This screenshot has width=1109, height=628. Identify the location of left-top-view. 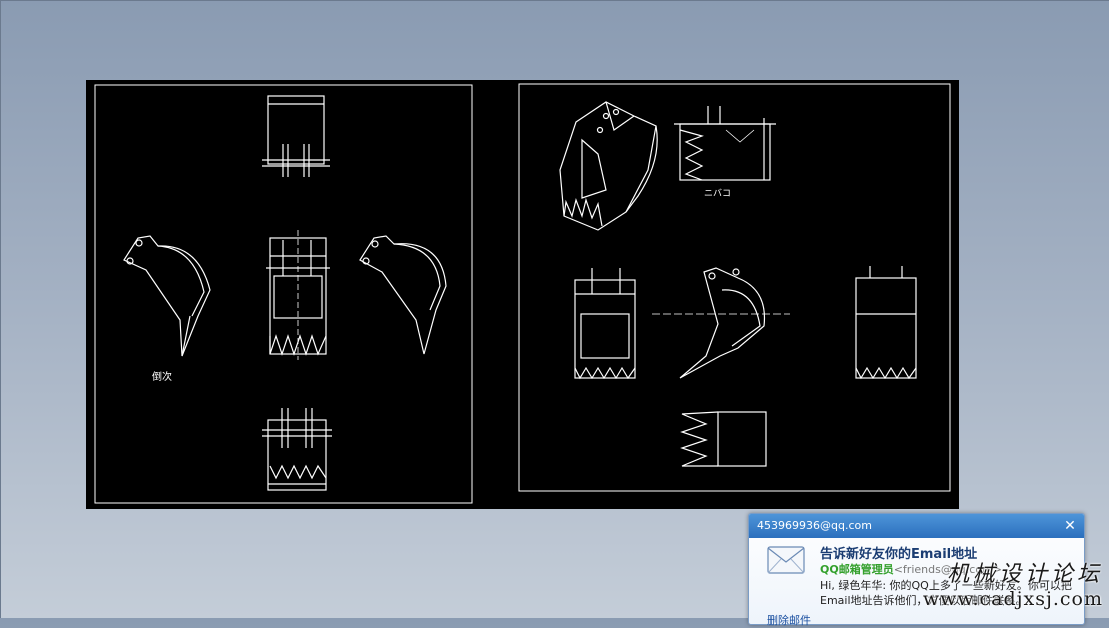
(296, 136).